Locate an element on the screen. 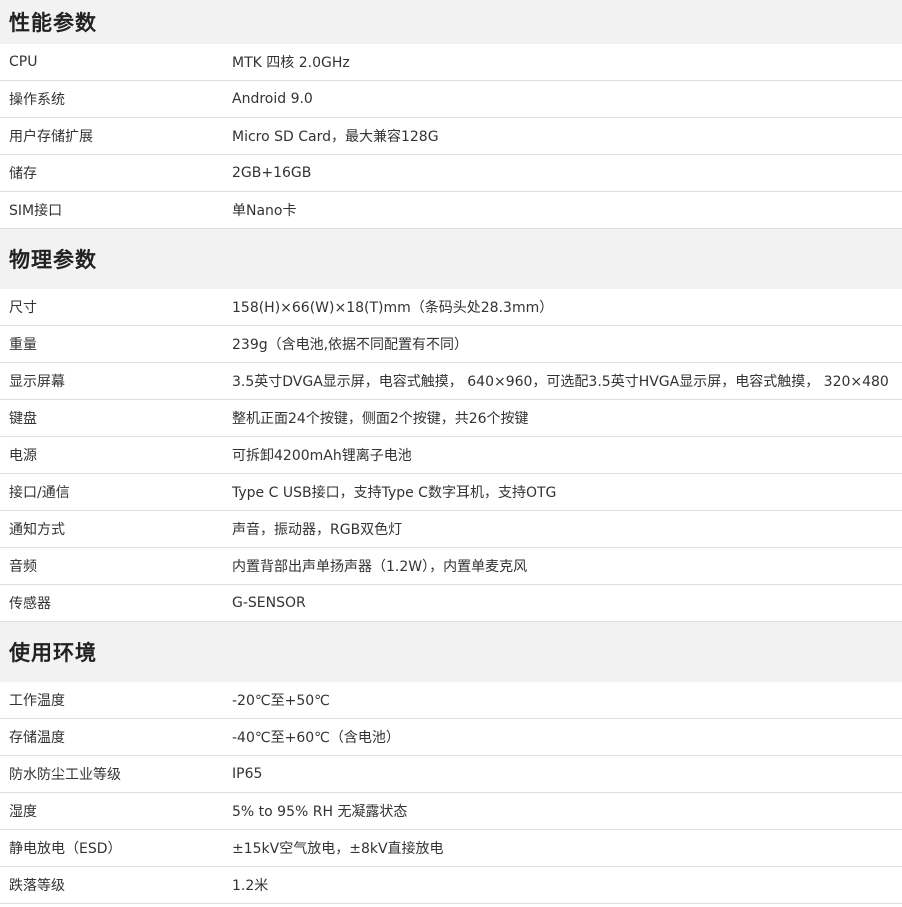  section-title: 性能参数 is located at coordinates (53, 23).